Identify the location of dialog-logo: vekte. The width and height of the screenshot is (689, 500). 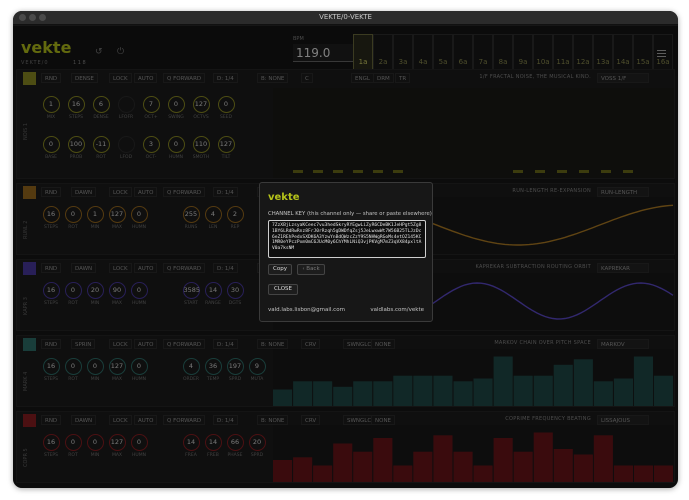
(284, 197).